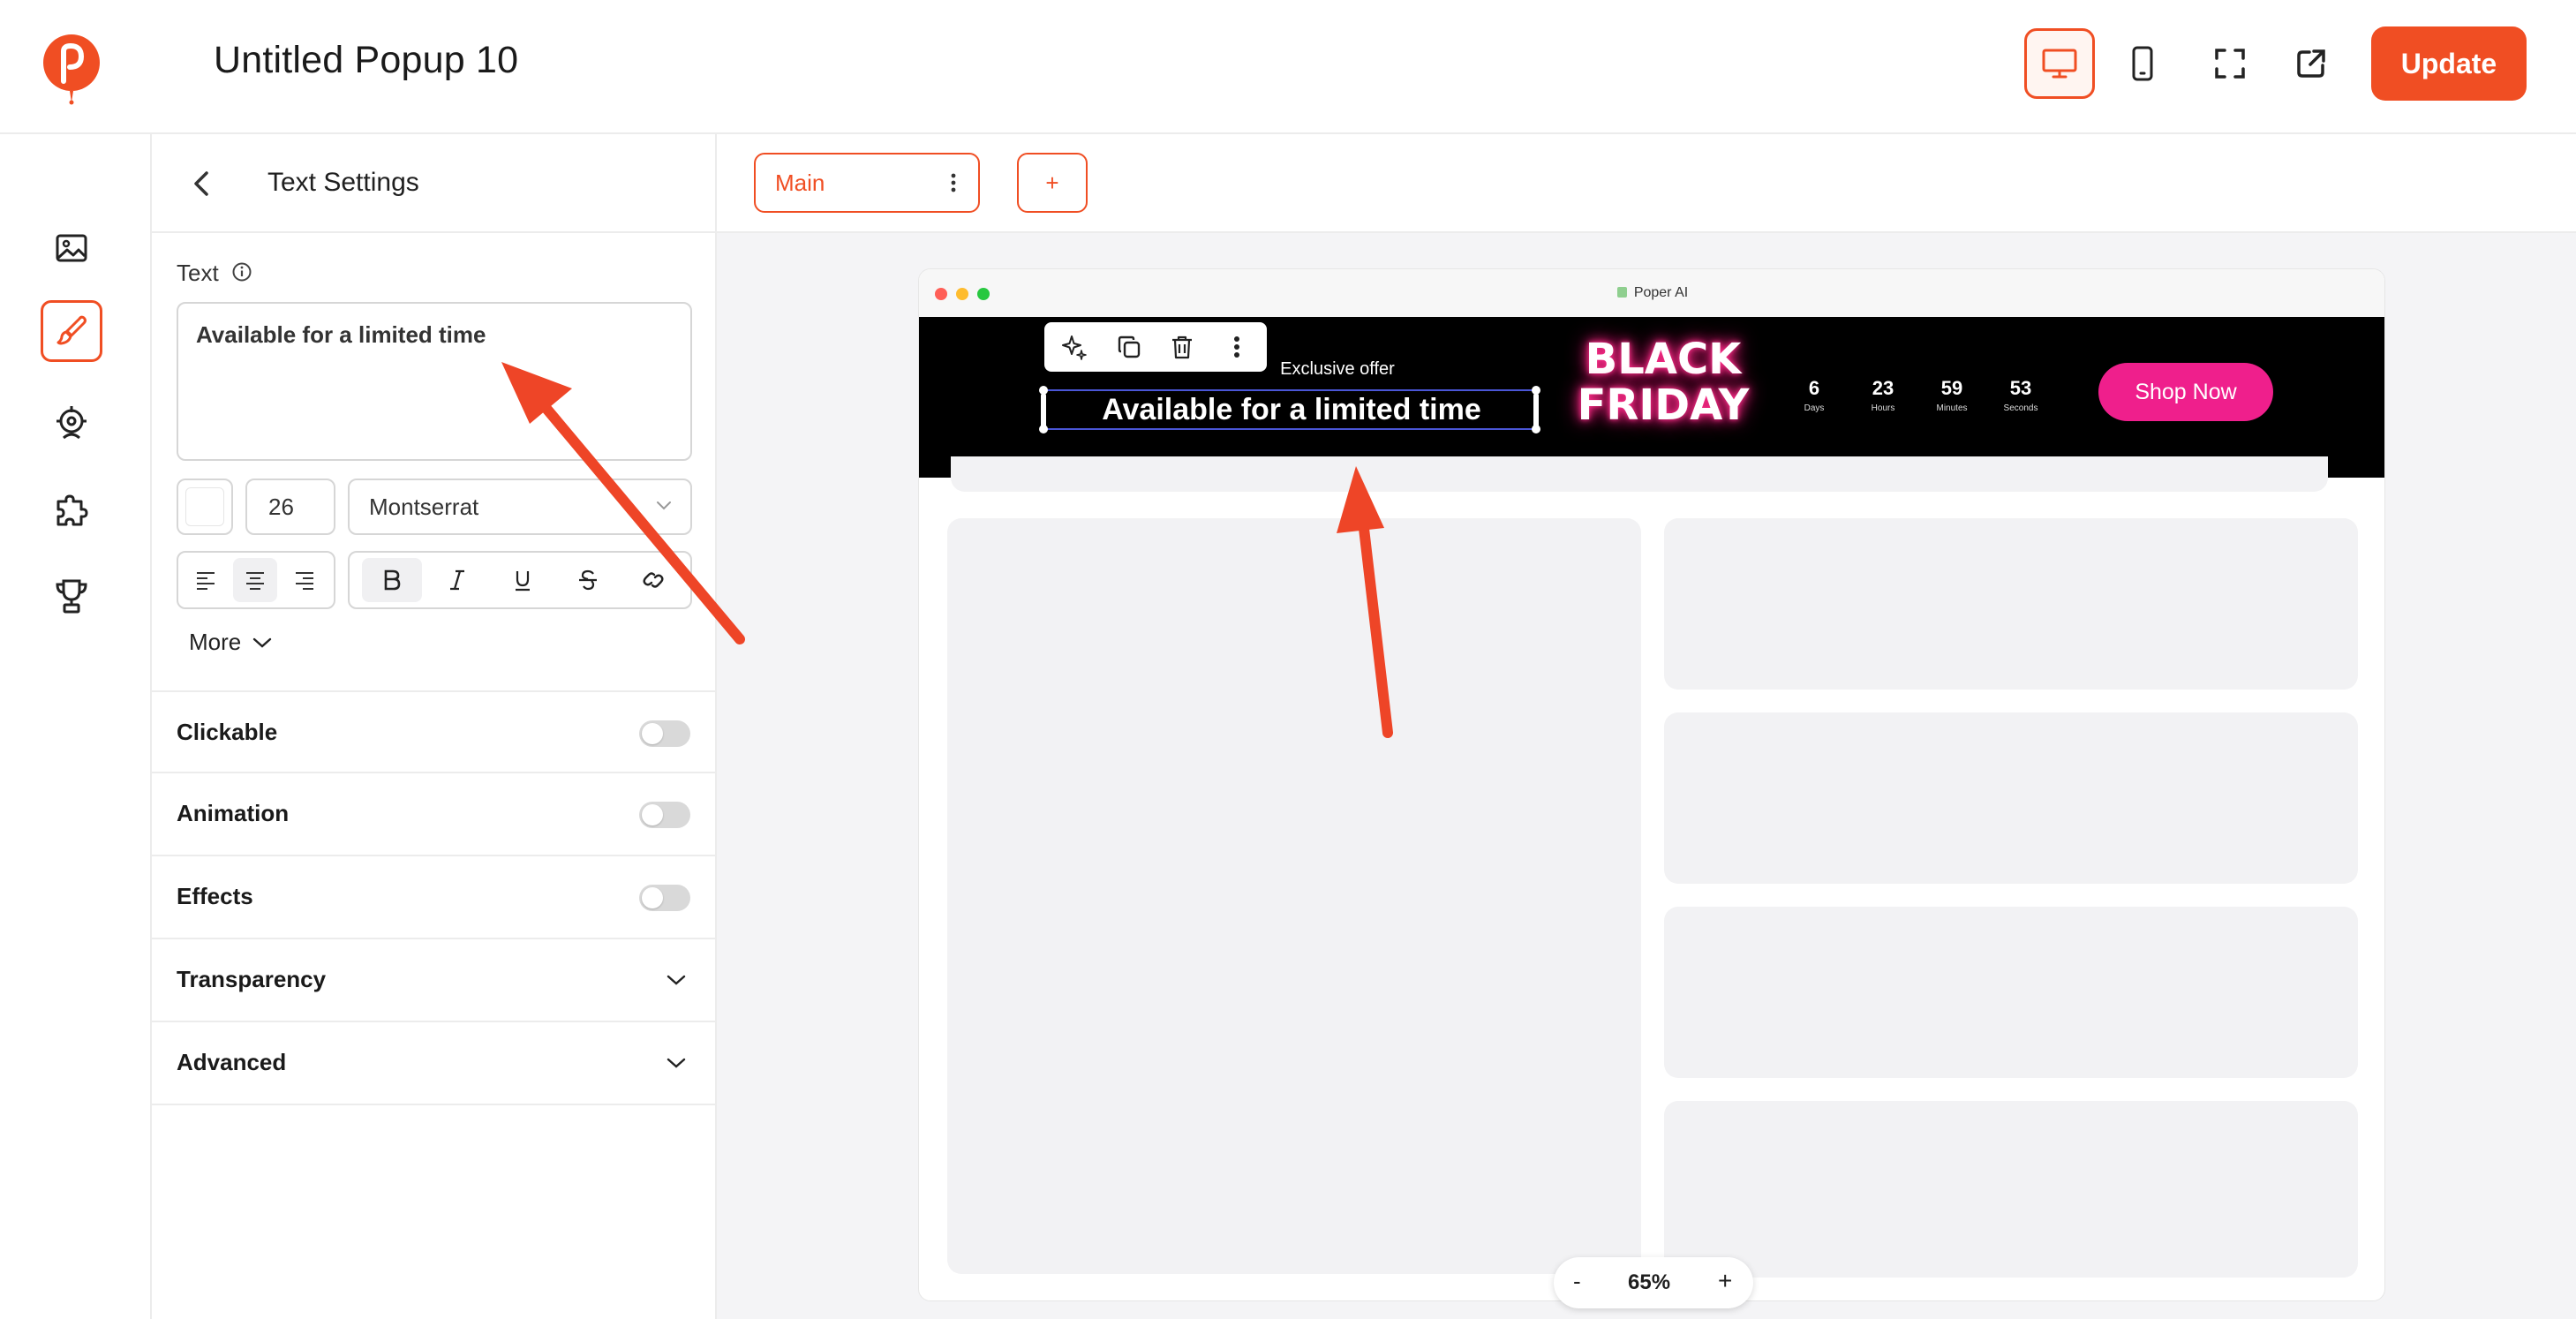  Describe the element at coordinates (305, 580) in the screenshot. I see `align-right-button` at that location.